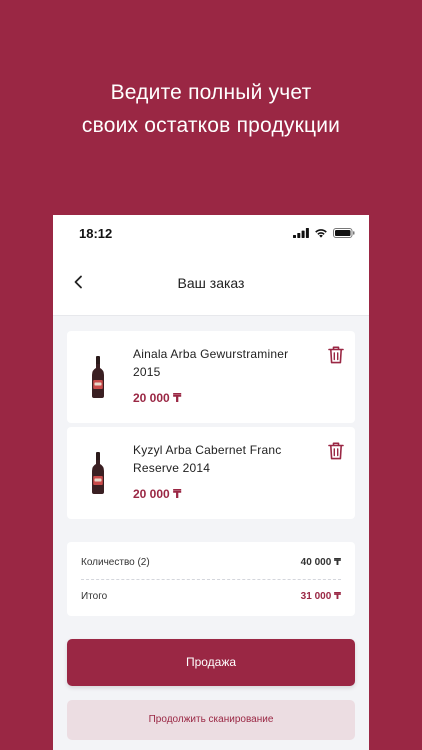 This screenshot has width=422, height=750. What do you see at coordinates (211, 125) in the screenshot?
I see `promo-headline-line2: своих остатков продукции` at bounding box center [211, 125].